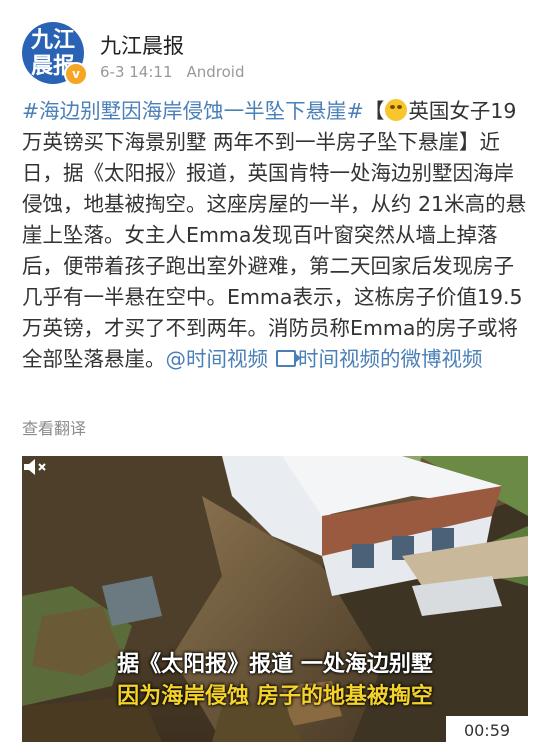 This screenshot has height=742, width=550. What do you see at coordinates (215, 72) in the screenshot?
I see `post-source: Android` at bounding box center [215, 72].